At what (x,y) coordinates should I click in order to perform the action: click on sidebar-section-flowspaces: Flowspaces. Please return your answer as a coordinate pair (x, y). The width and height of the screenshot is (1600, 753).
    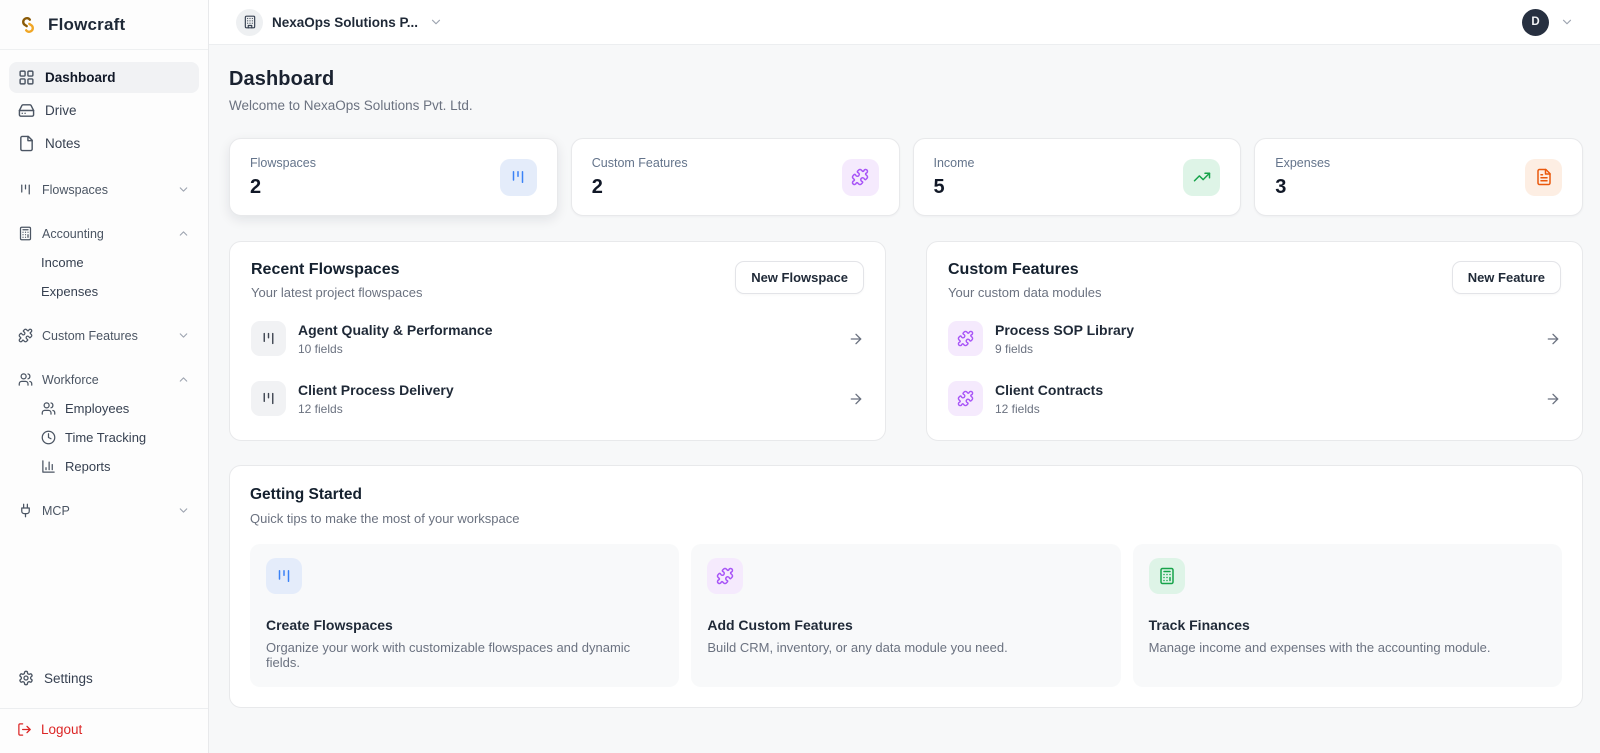
    Looking at the image, I should click on (104, 189).